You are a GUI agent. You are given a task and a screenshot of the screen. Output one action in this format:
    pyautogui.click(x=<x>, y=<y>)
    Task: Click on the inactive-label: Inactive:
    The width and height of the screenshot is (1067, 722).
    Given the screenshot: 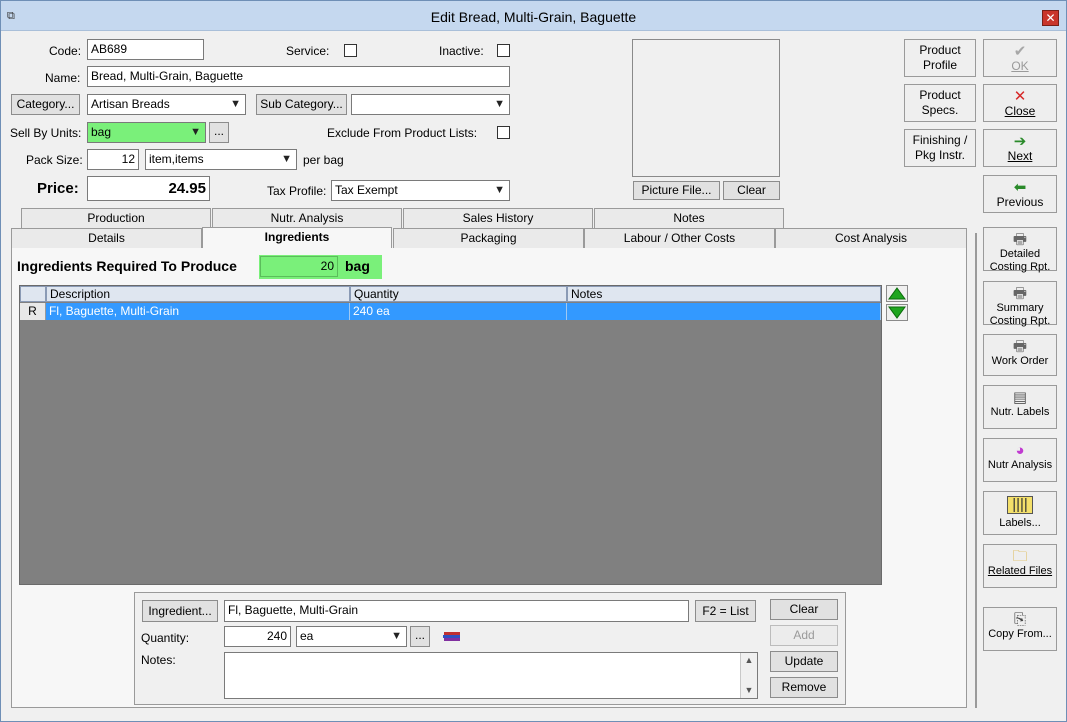 What is the action you would take?
    pyautogui.click(x=461, y=51)
    